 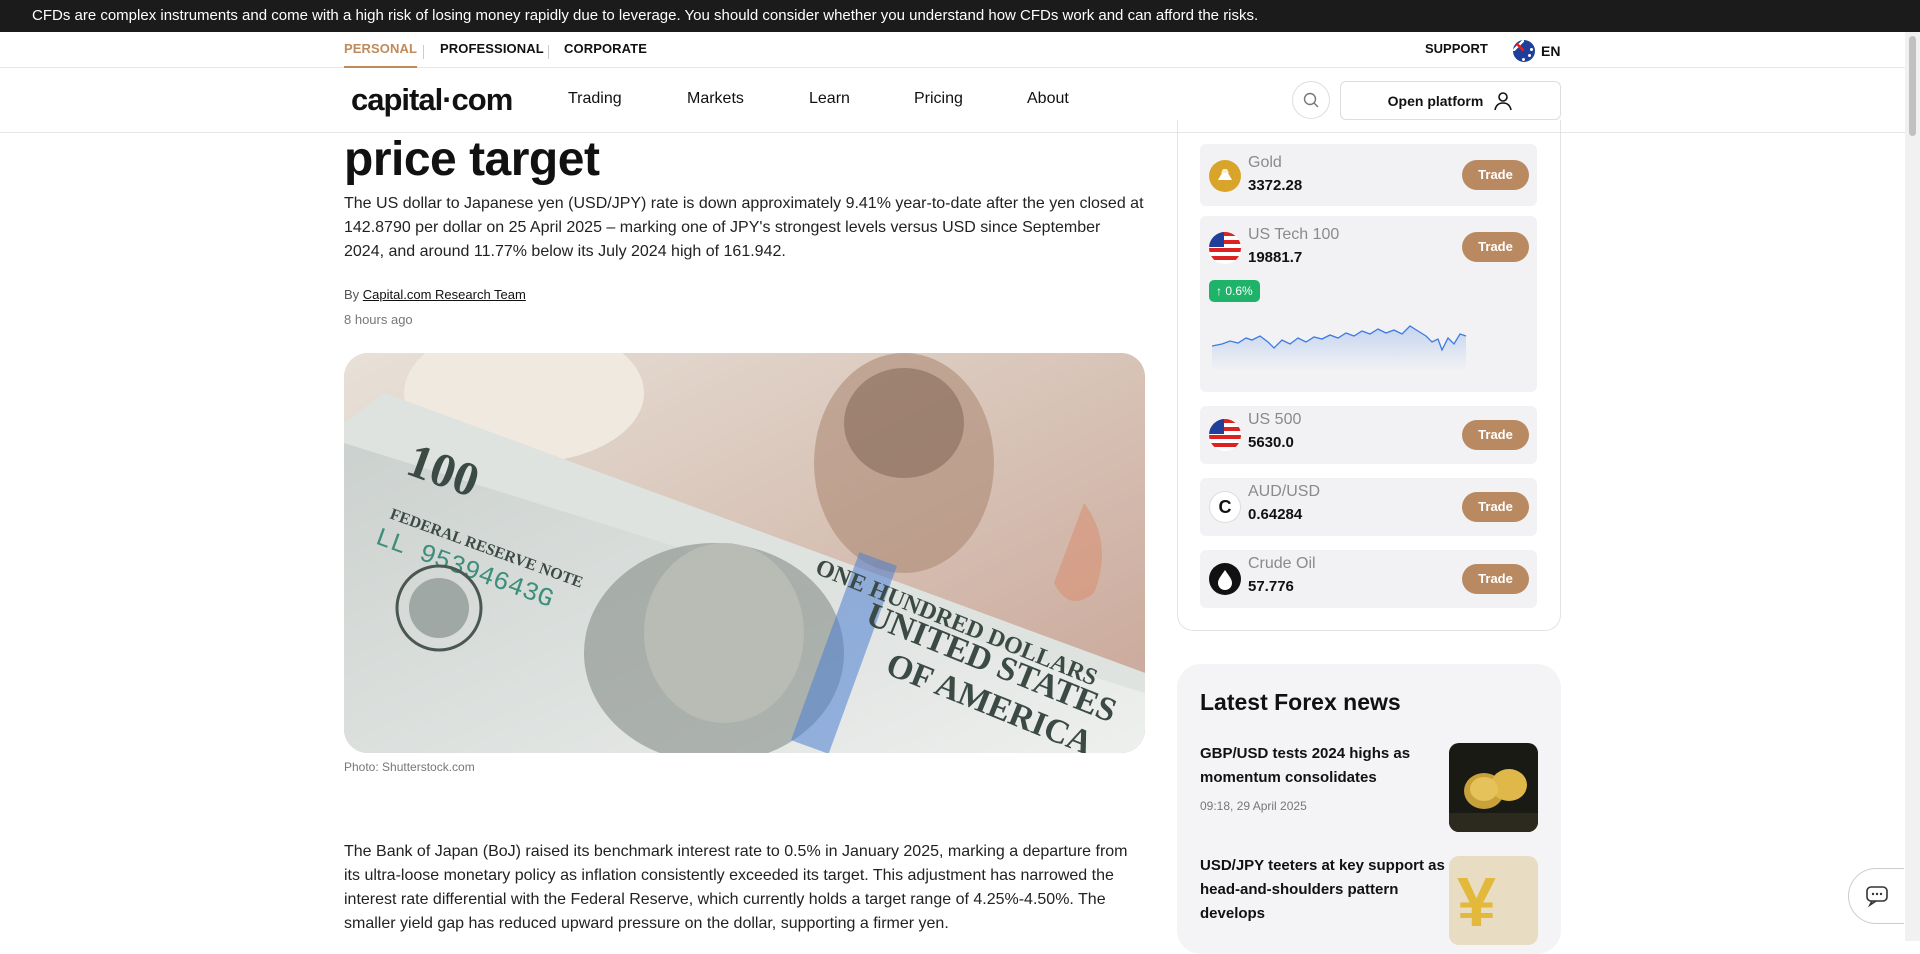 What do you see at coordinates (605, 50) in the screenshot?
I see `tab-corporate: CORPORATE` at bounding box center [605, 50].